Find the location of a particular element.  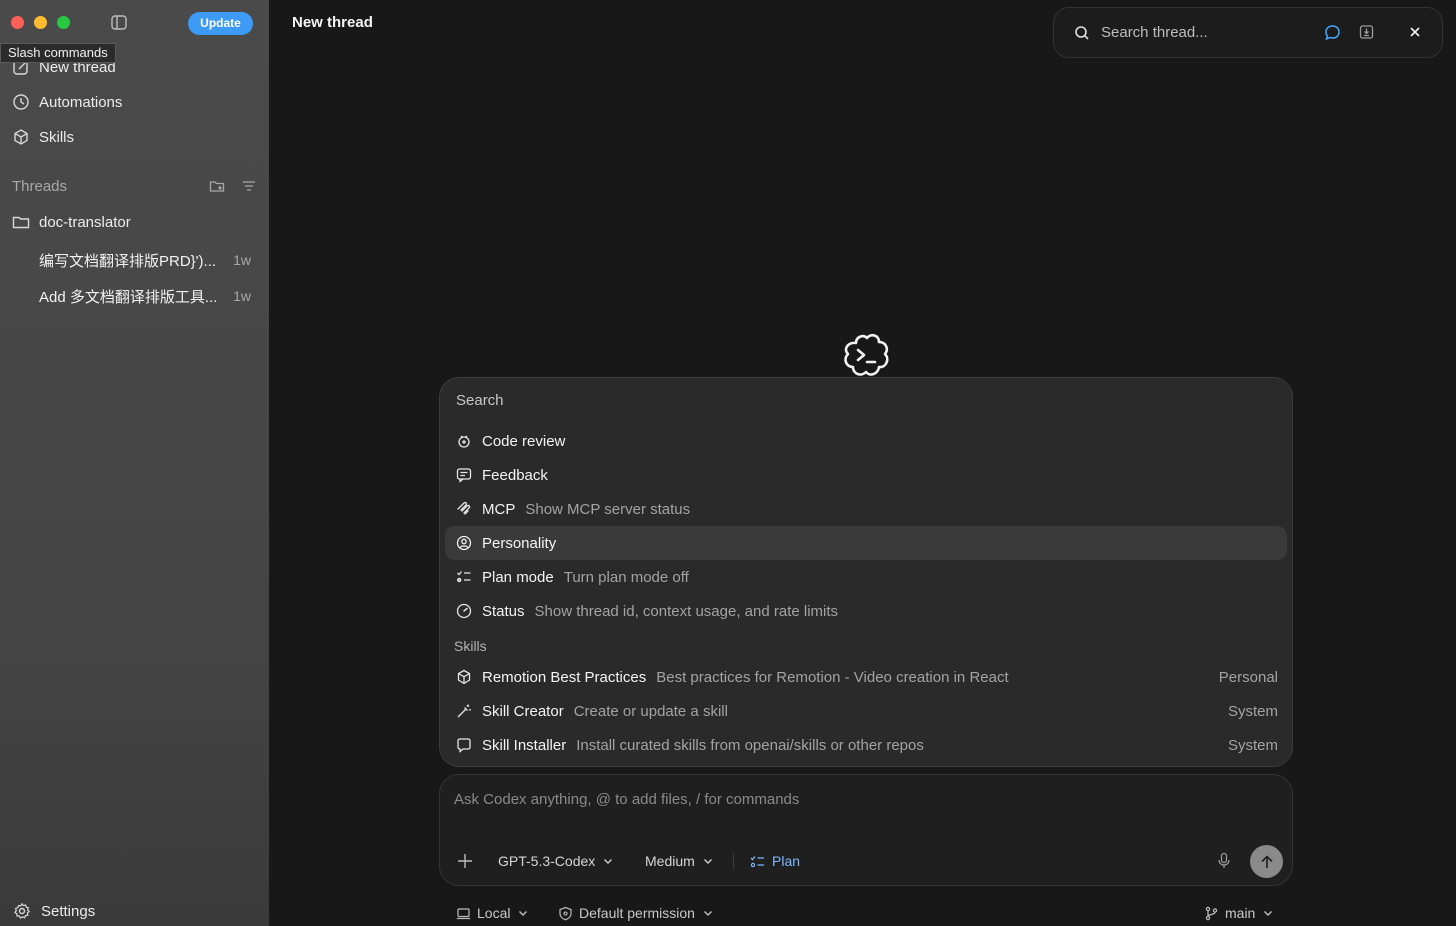

clock-icon is located at coordinates (21, 102).